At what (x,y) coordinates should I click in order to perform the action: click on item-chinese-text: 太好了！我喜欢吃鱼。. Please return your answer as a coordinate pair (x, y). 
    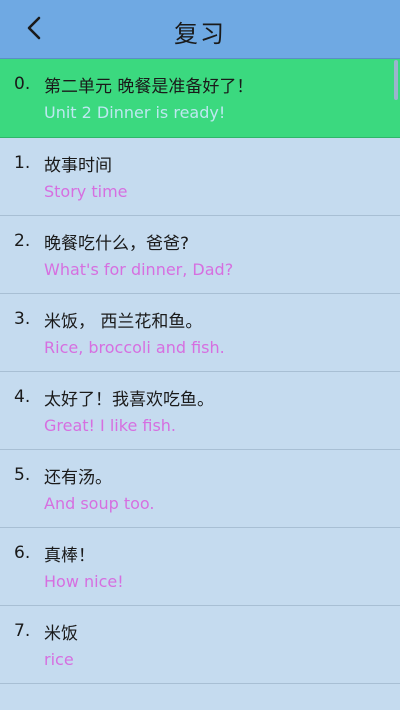
    Looking at the image, I should click on (129, 400).